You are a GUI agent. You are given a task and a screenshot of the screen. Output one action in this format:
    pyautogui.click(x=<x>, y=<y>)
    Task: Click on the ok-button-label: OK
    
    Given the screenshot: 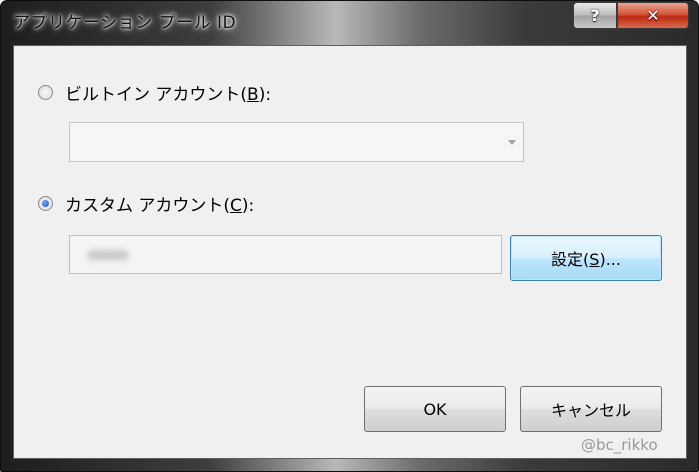 What is the action you would take?
    pyautogui.click(x=435, y=409)
    